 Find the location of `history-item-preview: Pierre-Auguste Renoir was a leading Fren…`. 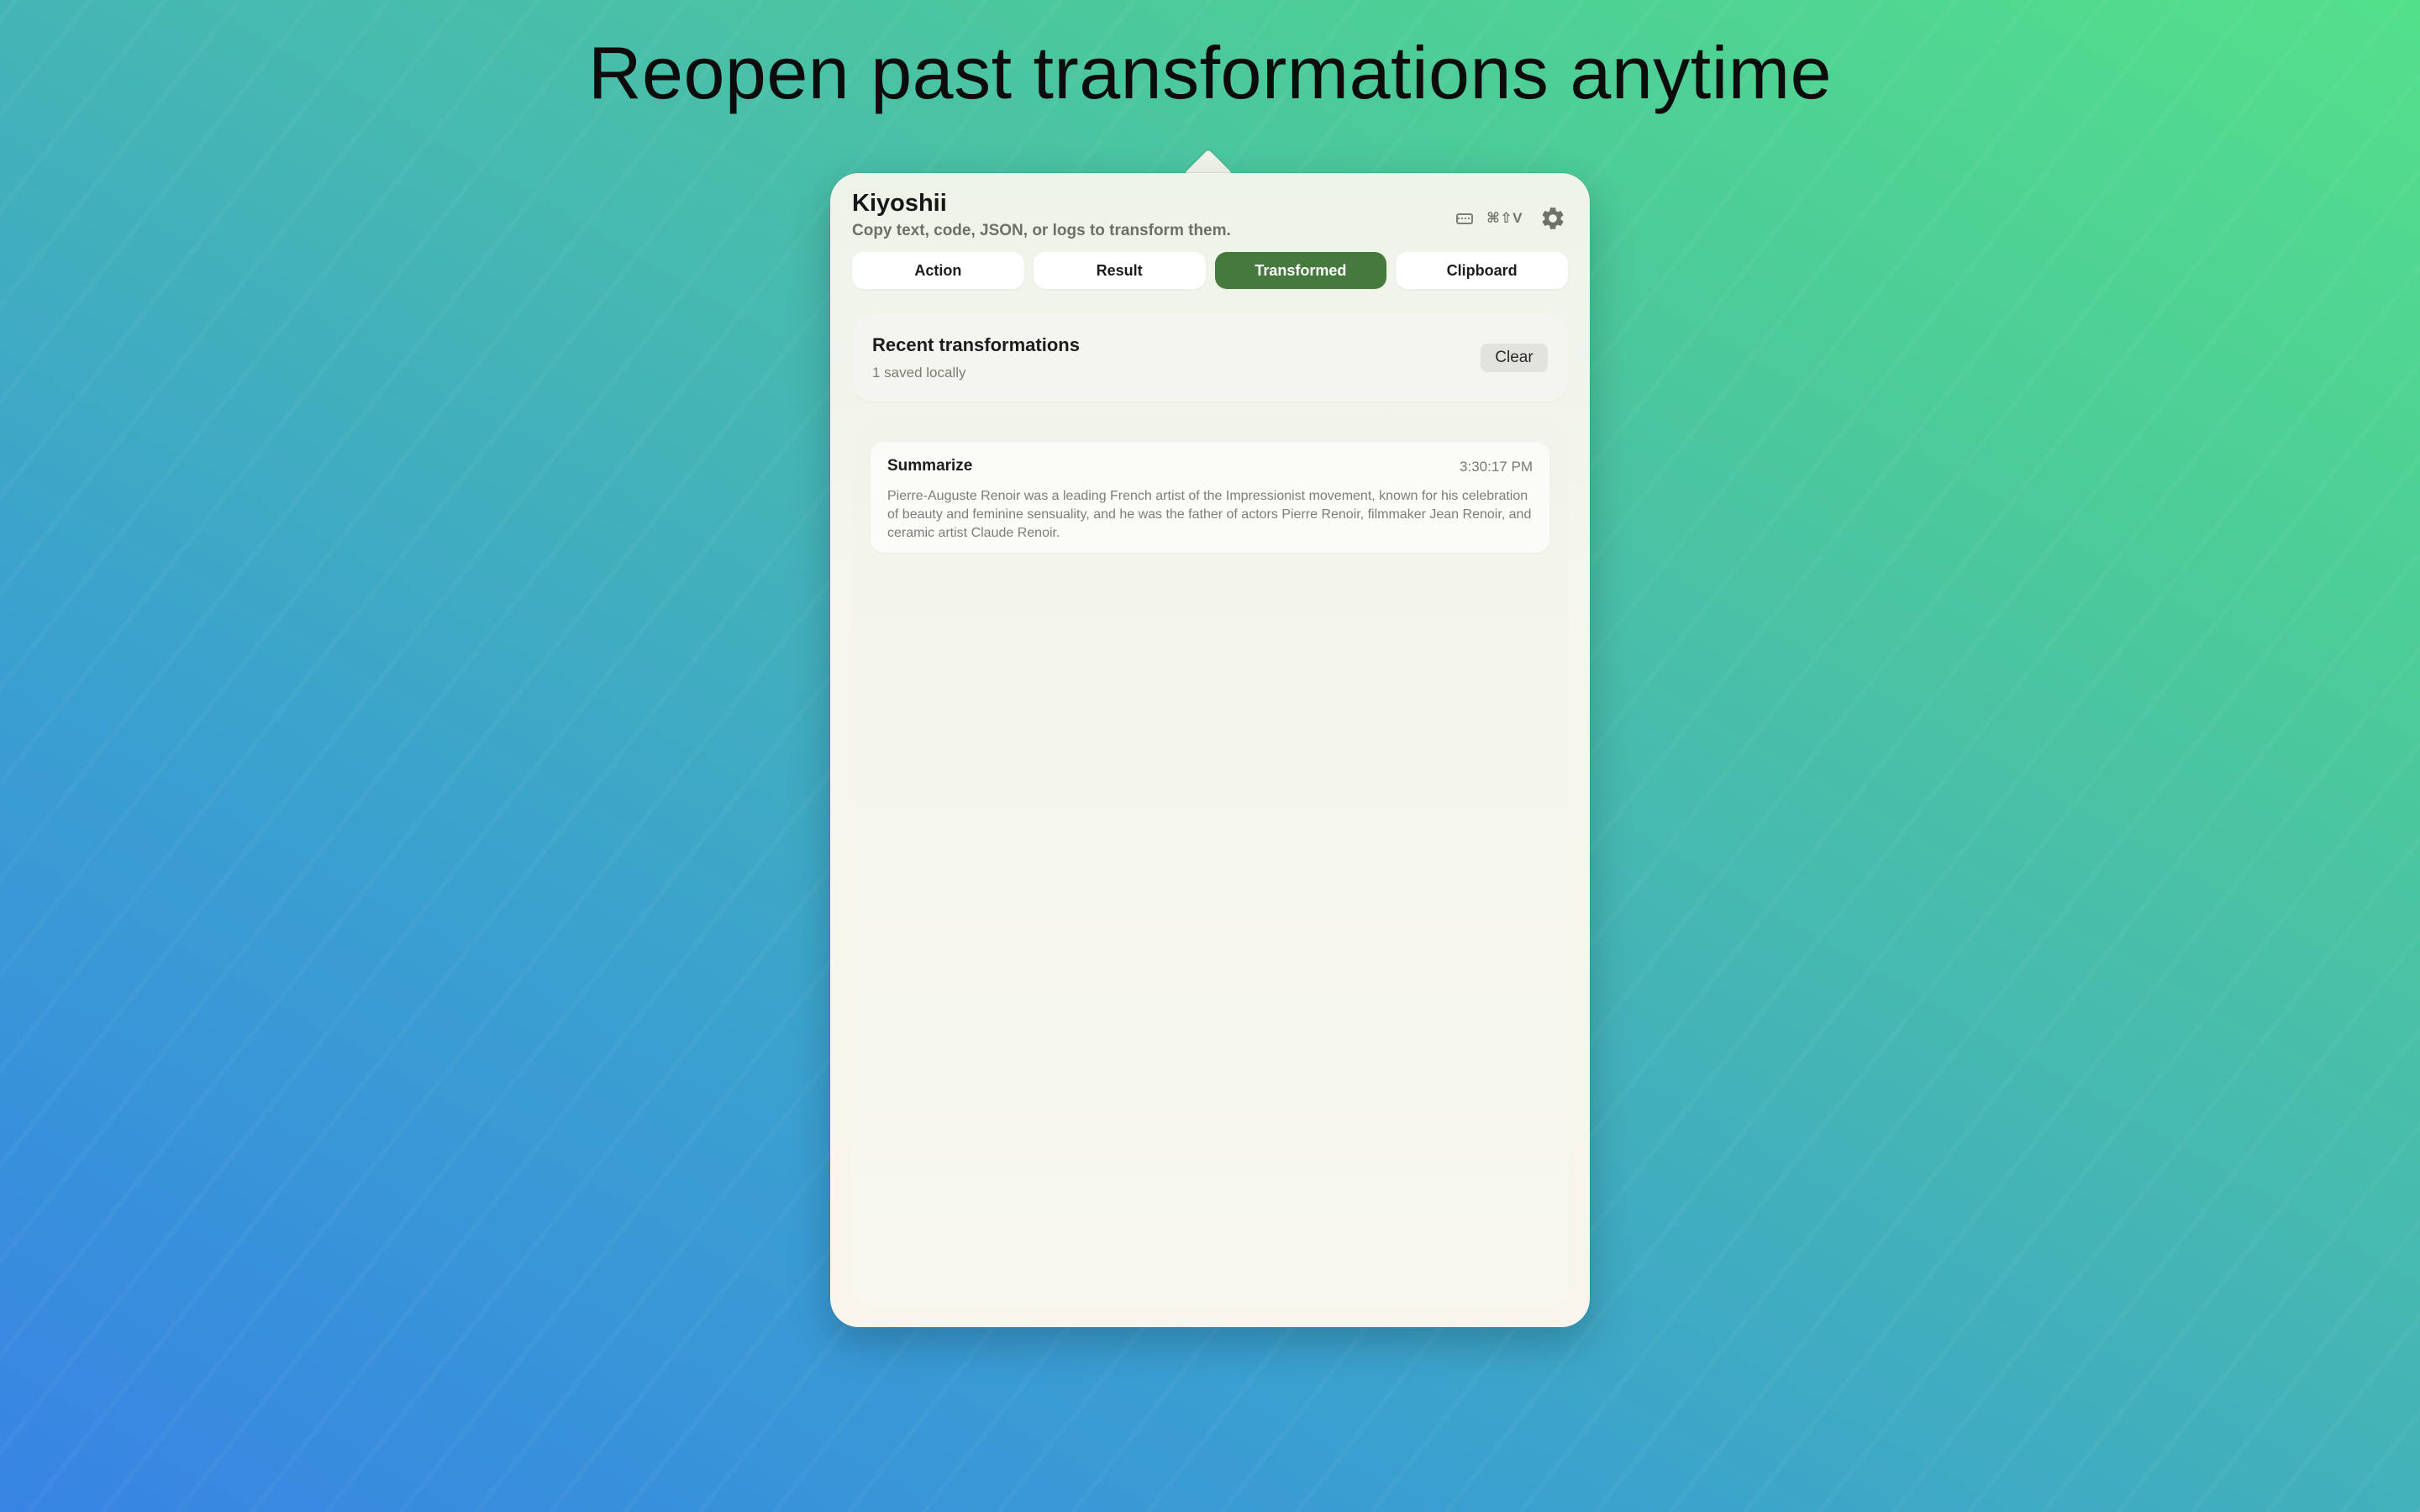

history-item-preview: Pierre-Auguste Renoir was a leading Fren… is located at coordinates (1209, 514).